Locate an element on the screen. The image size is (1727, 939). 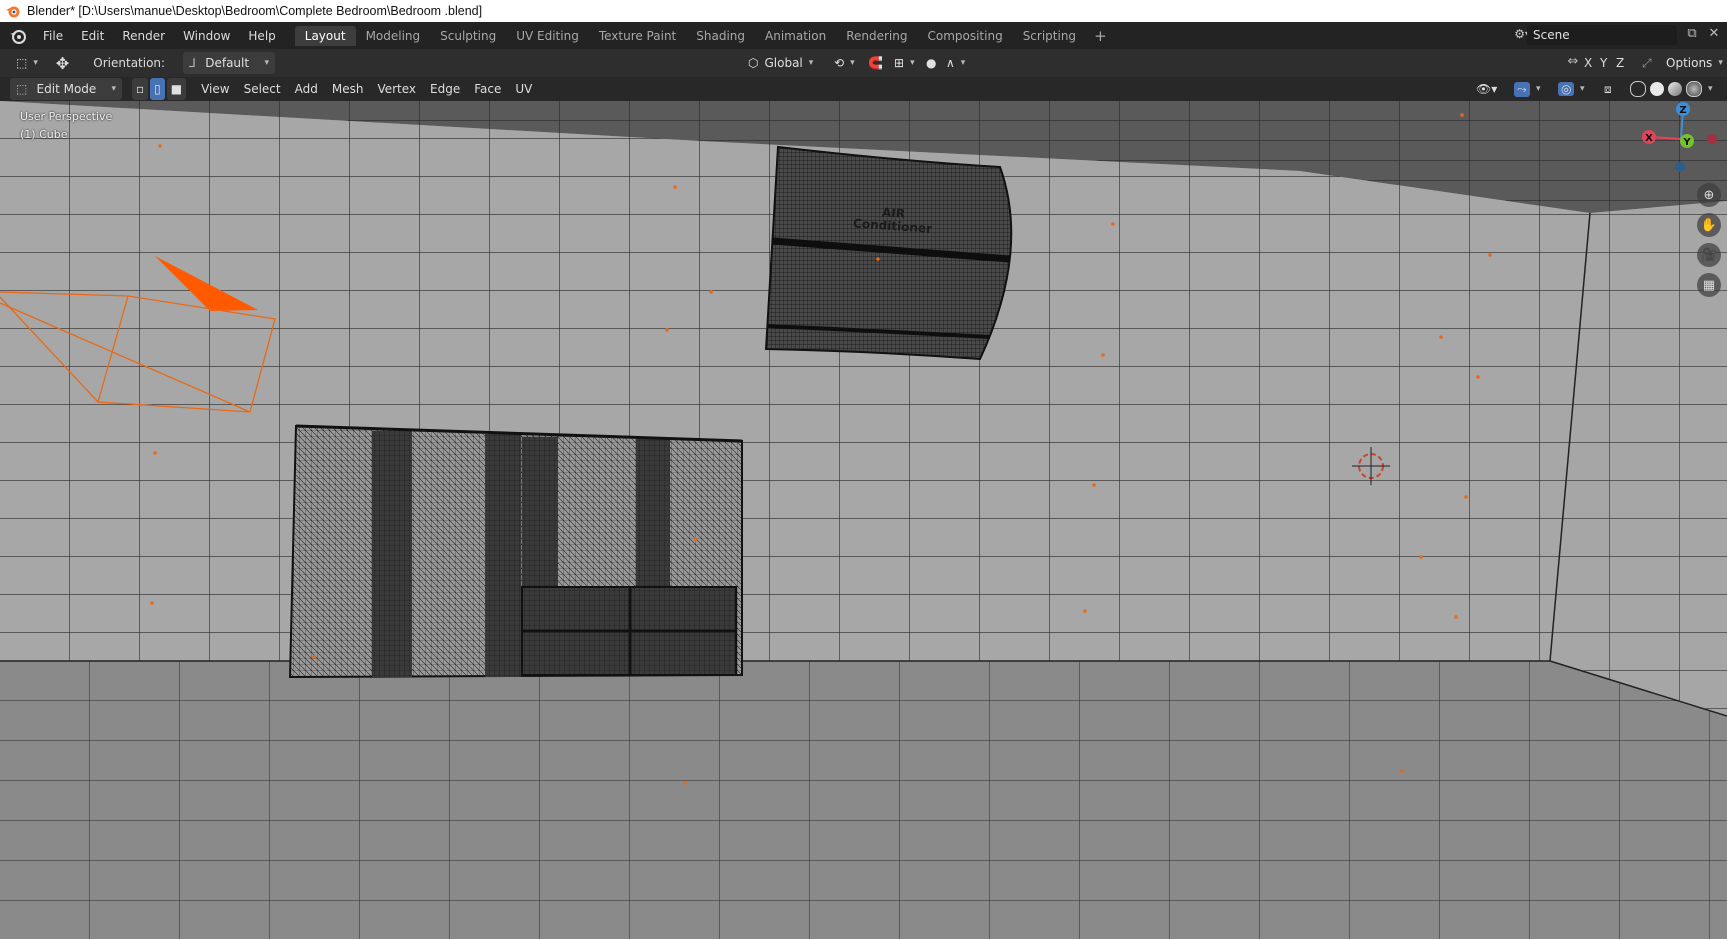
gizmo-y-label: Y is located at coordinates (1686, 142).